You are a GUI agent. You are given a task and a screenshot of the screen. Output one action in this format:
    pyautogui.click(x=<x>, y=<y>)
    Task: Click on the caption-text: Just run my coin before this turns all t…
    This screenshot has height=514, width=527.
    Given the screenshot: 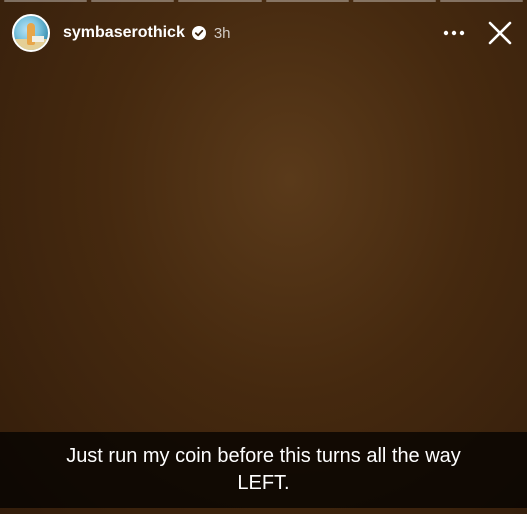 What is the action you would take?
    pyautogui.click(x=263, y=469)
    